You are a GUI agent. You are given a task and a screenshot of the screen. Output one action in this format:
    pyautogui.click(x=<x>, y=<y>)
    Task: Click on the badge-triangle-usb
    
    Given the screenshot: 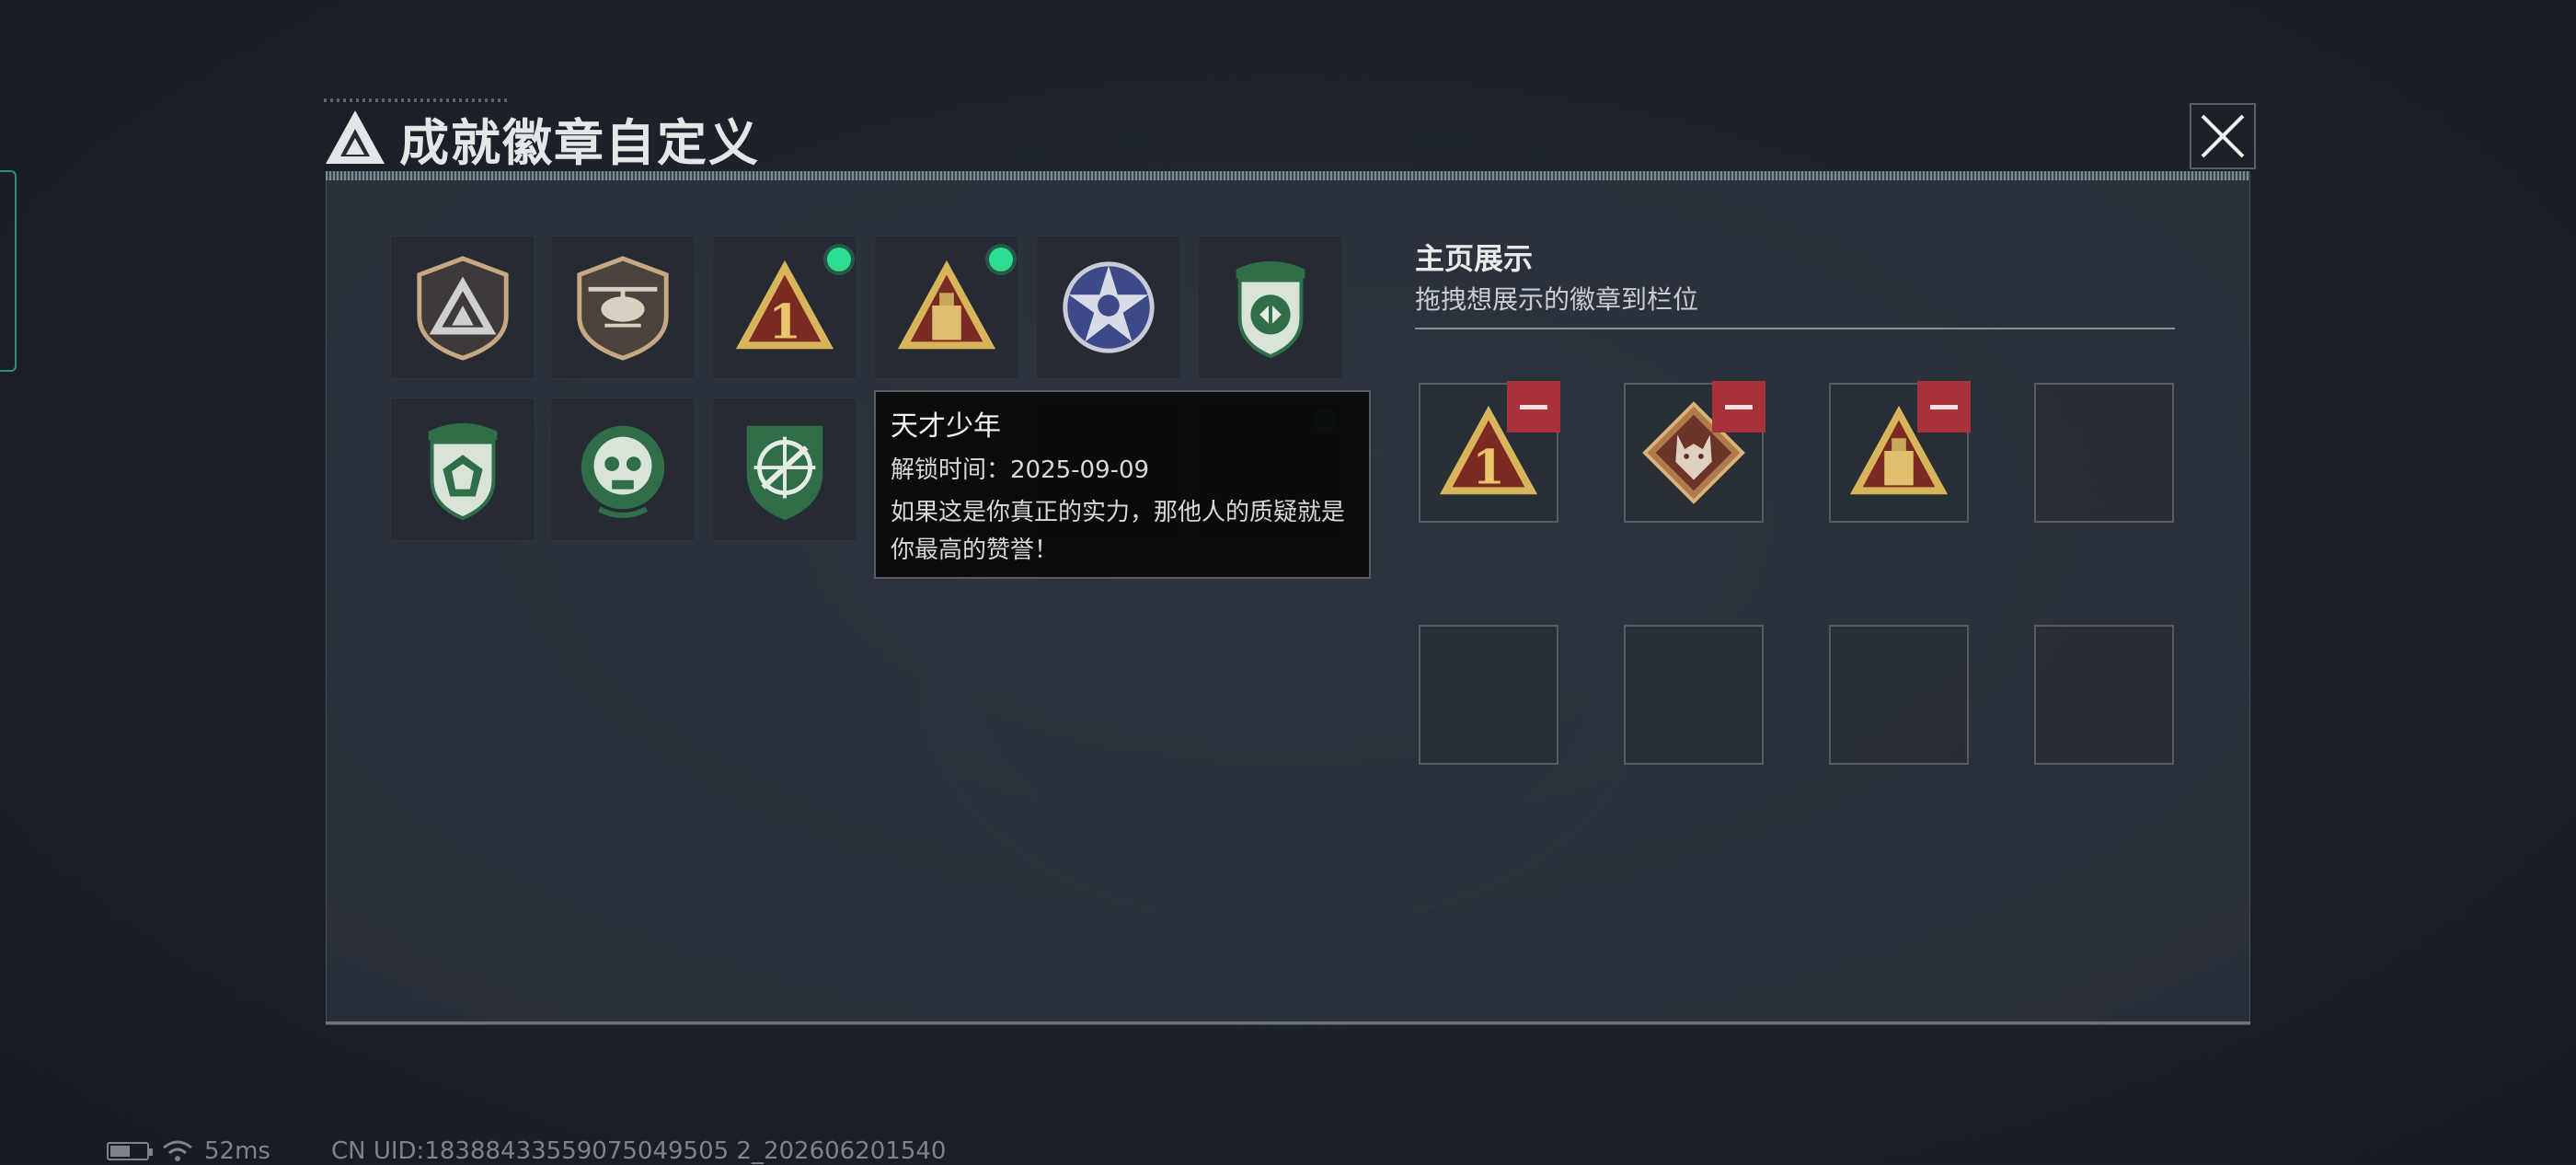 What is the action you would take?
    pyautogui.click(x=947, y=307)
    